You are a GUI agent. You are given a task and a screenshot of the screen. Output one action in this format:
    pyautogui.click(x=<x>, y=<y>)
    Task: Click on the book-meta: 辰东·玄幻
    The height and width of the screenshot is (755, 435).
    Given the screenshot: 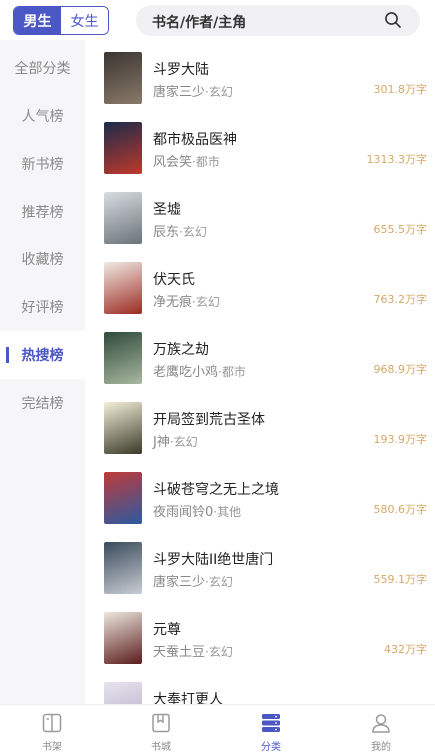 What is the action you would take?
    pyautogui.click(x=180, y=230)
    